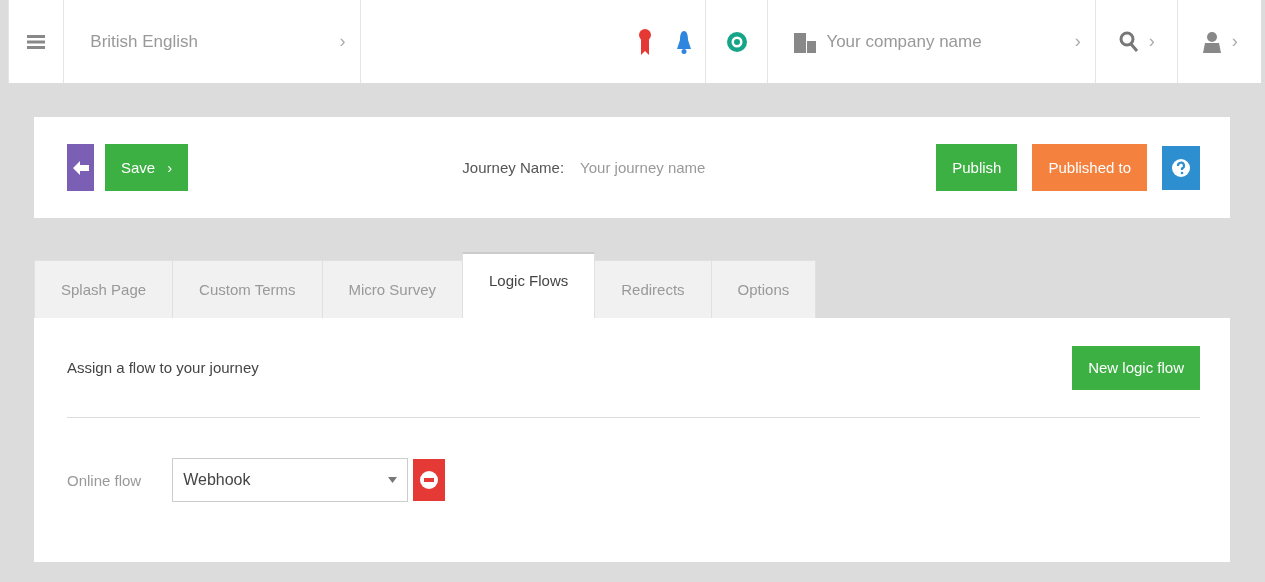 The width and height of the screenshot is (1265, 582). Describe the element at coordinates (1136, 367) in the screenshot. I see `new-logic-flow-button: New logic flow` at that location.